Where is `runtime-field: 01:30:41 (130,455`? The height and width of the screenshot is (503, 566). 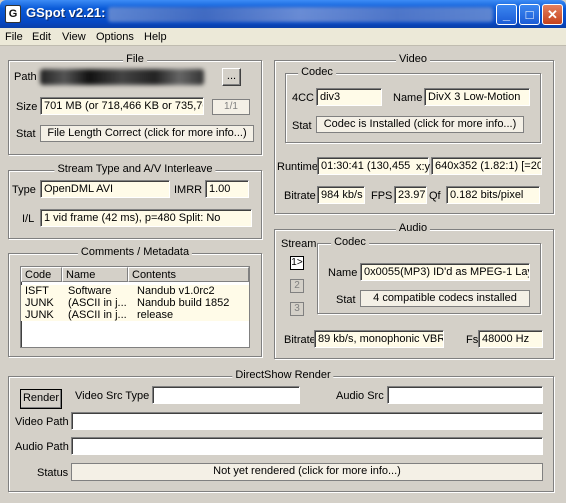 runtime-field: 01:30:41 (130,455 is located at coordinates (373, 166).